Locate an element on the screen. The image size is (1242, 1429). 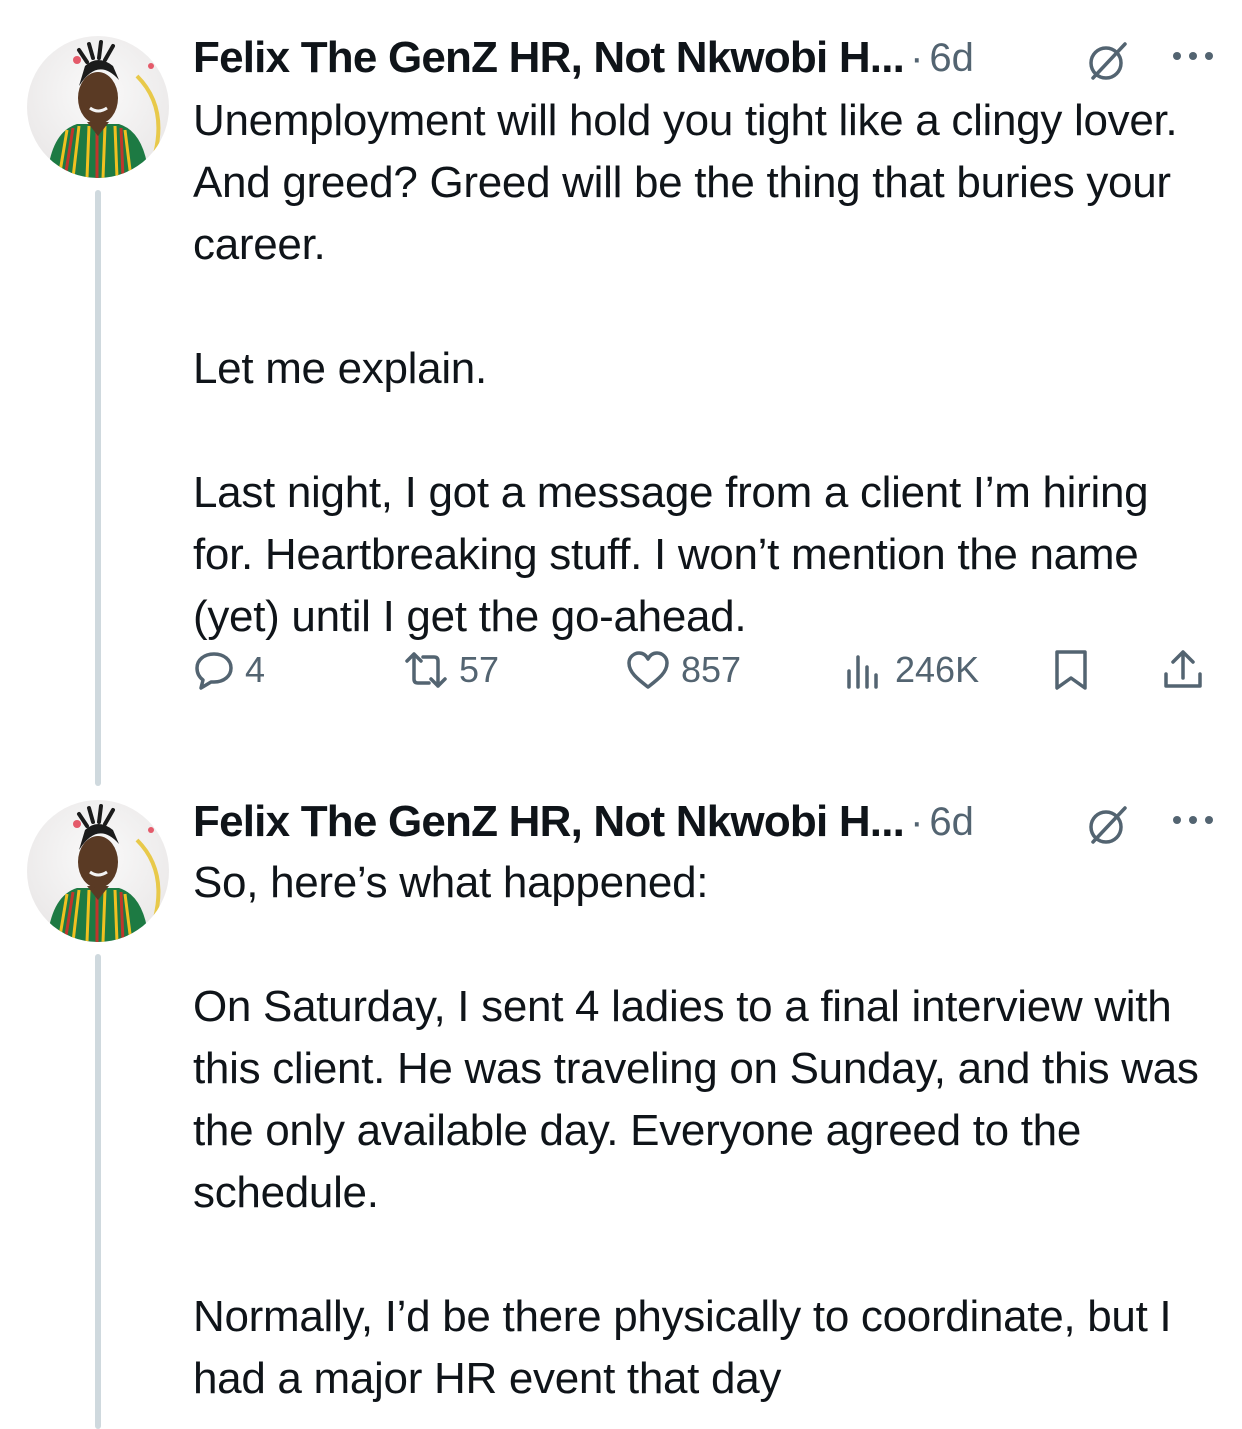
reply-icon is located at coordinates (214, 671).